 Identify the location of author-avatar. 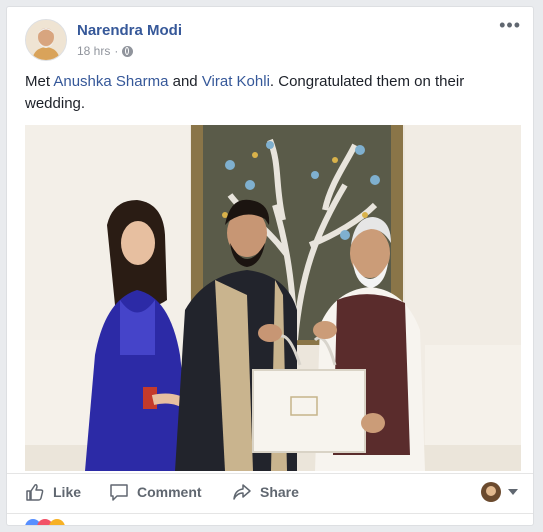
(46, 40).